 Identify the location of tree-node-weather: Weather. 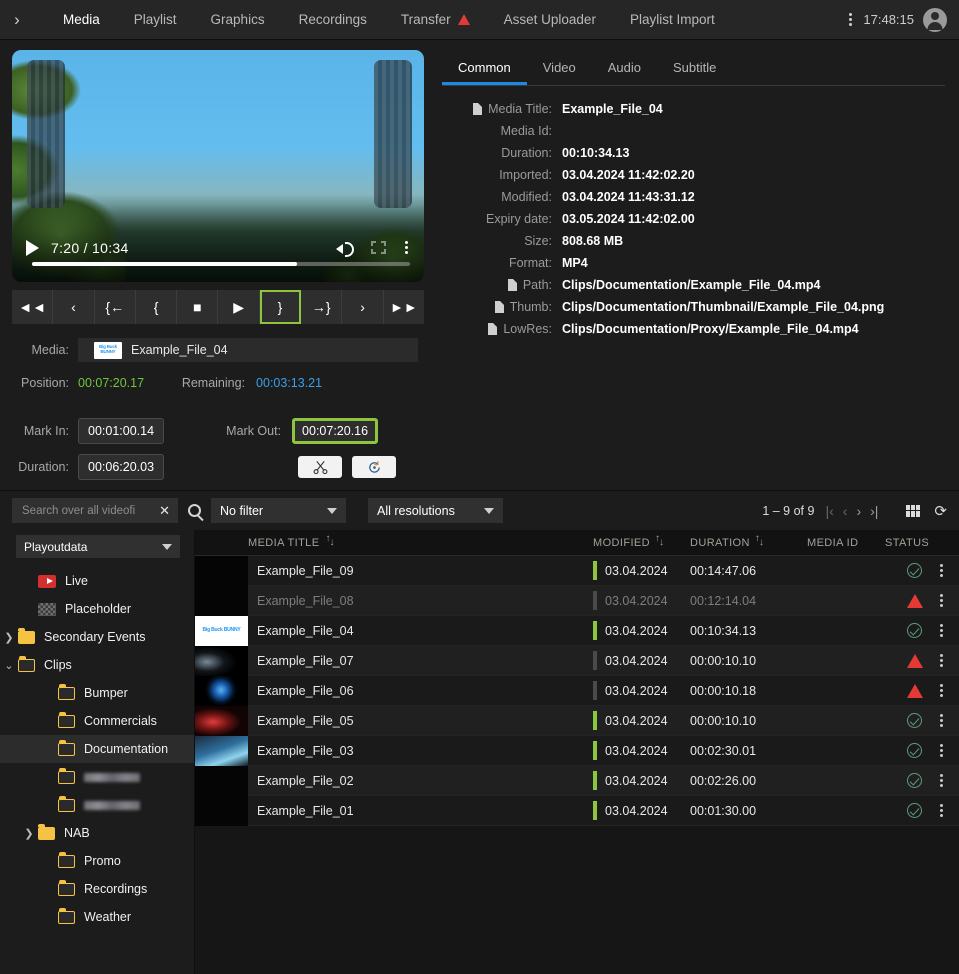
(97, 917).